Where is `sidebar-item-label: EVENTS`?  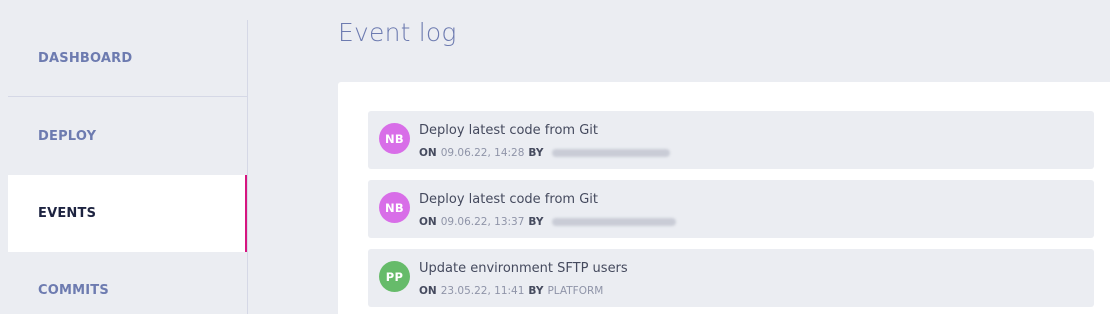
sidebar-item-label: EVENTS is located at coordinates (67, 213).